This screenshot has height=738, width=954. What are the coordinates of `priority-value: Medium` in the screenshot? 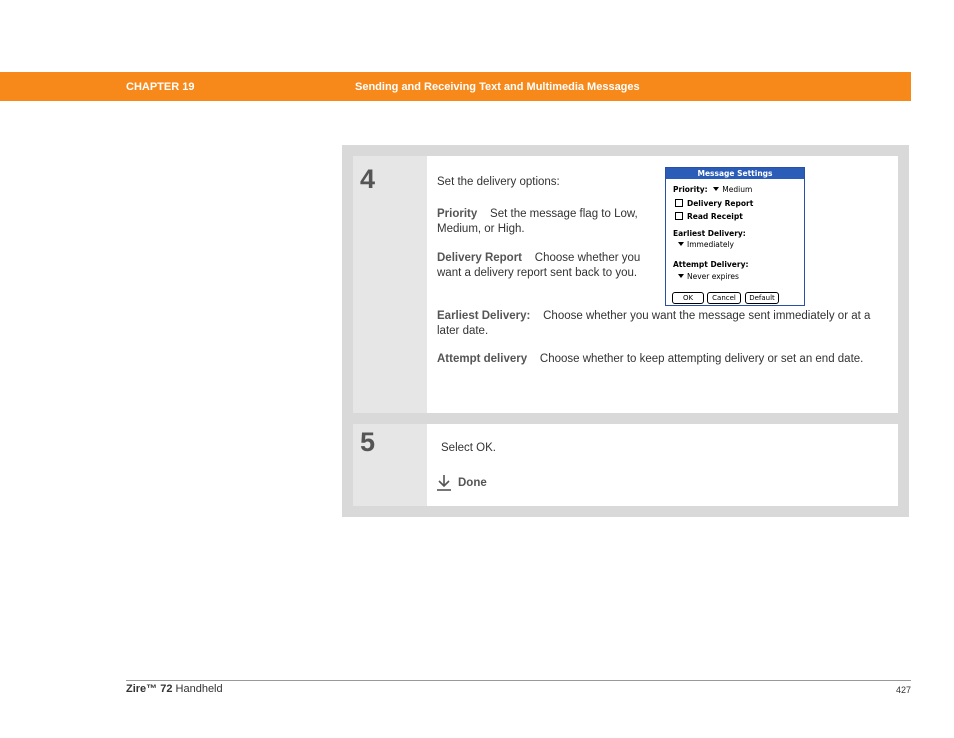 It's located at (737, 189).